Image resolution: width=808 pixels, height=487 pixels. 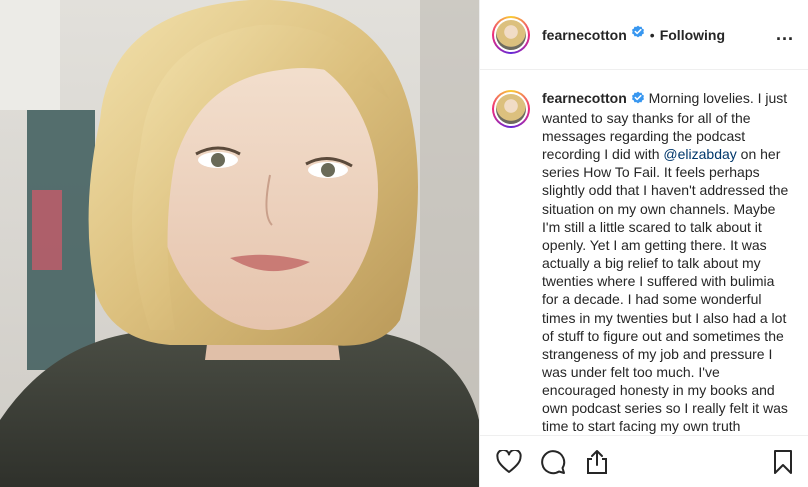 I want to click on verified-badge-icon, so click(x=638, y=34).